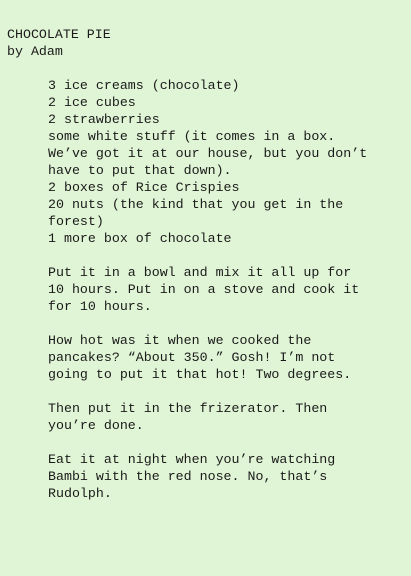  I want to click on instruction-line: pancakes? “About 350.” Gosh! I’m not, so click(192, 357).